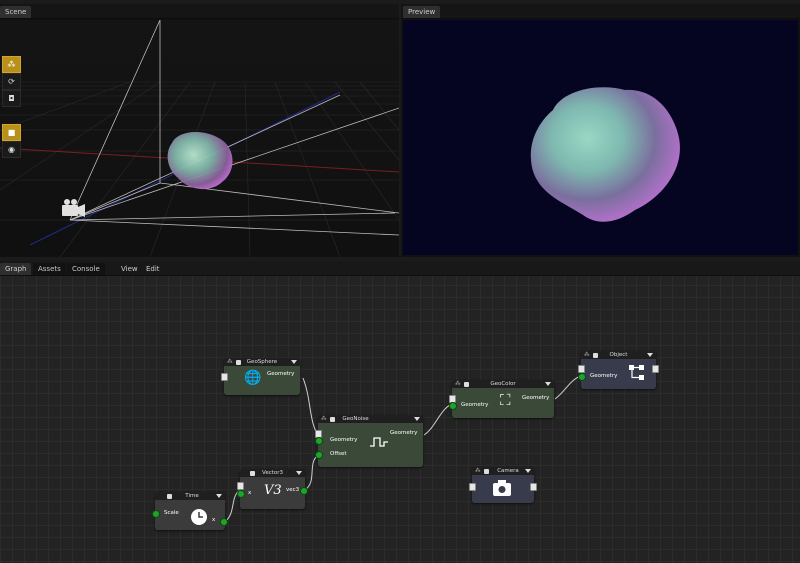 Image resolution: width=800 pixels, height=563 pixels. I want to click on preview-render, so click(605, 154).